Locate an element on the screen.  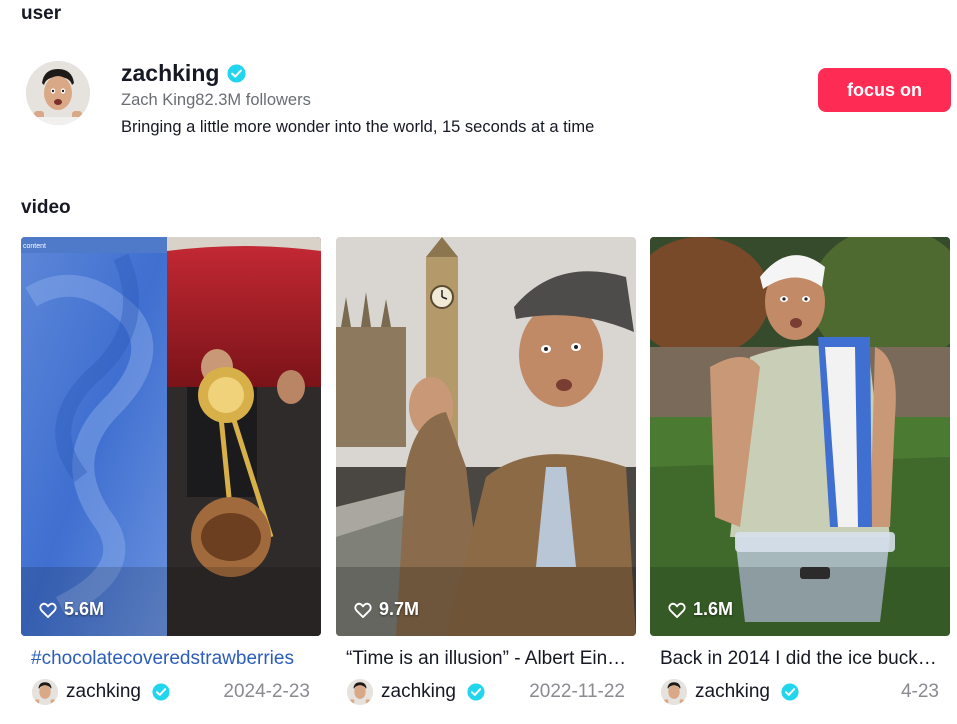
video-caption: “Time is an illusion” - Albert Einstein is located at coordinates (487, 659).